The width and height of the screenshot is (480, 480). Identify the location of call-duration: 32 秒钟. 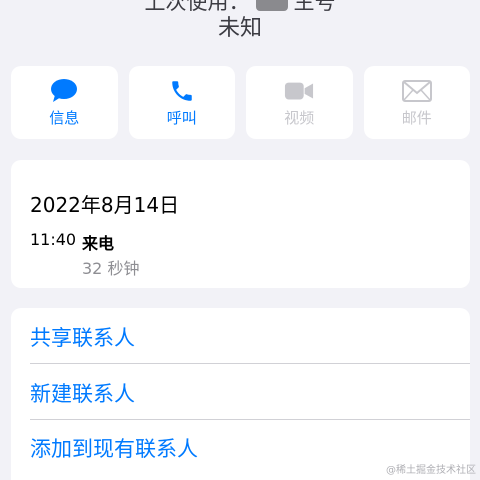
(111, 268).